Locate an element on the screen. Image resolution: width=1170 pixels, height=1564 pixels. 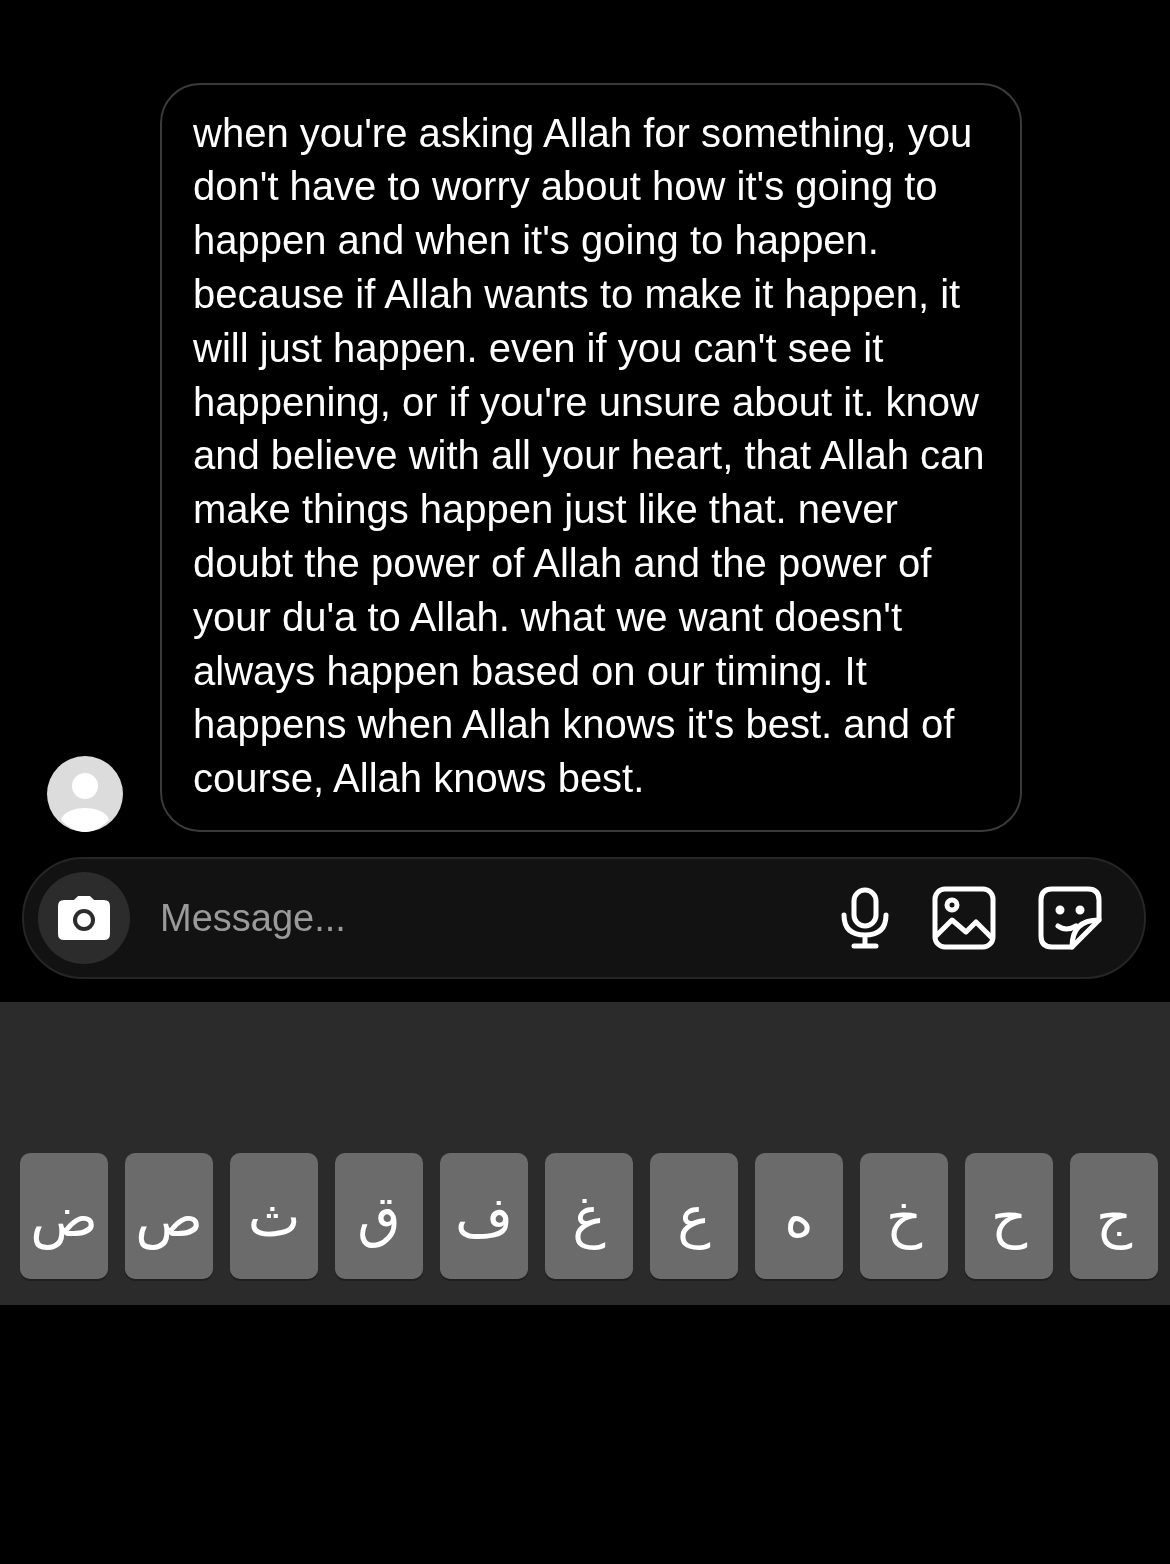
keyboard-key: ض is located at coordinates (64, 1216).